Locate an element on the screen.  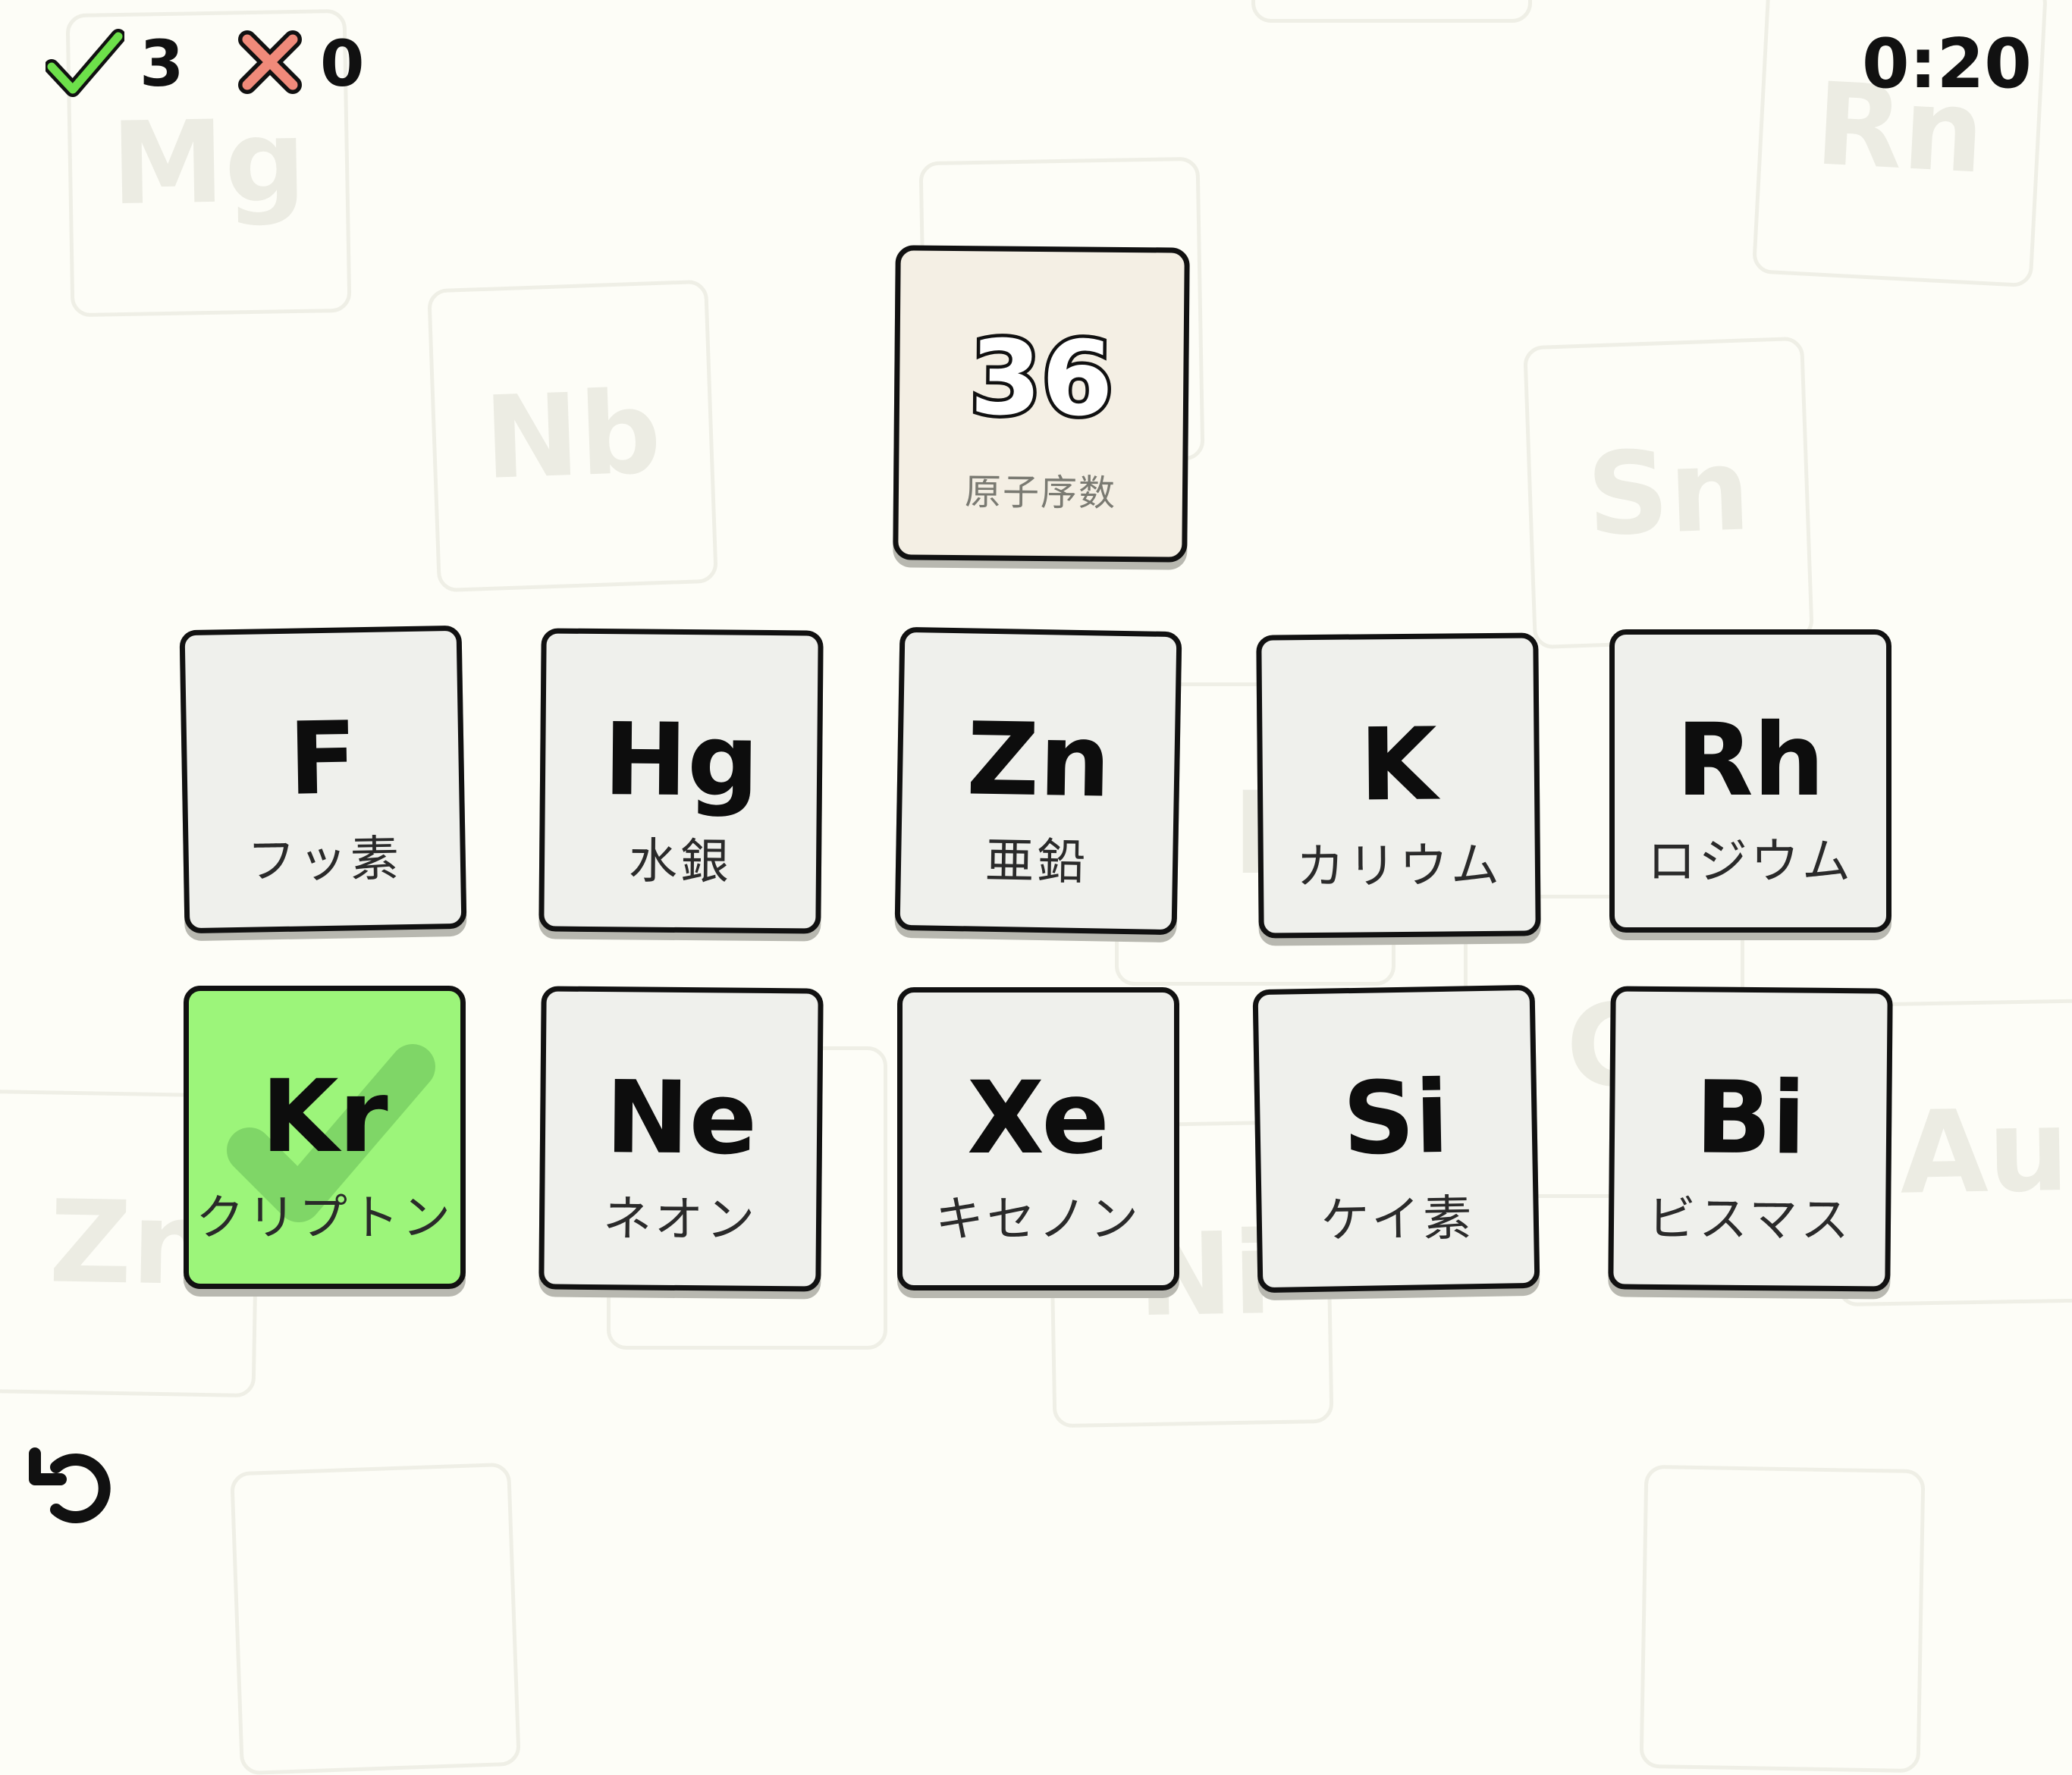
element-tile-ne: Ne ネオン is located at coordinates (681, 1139).